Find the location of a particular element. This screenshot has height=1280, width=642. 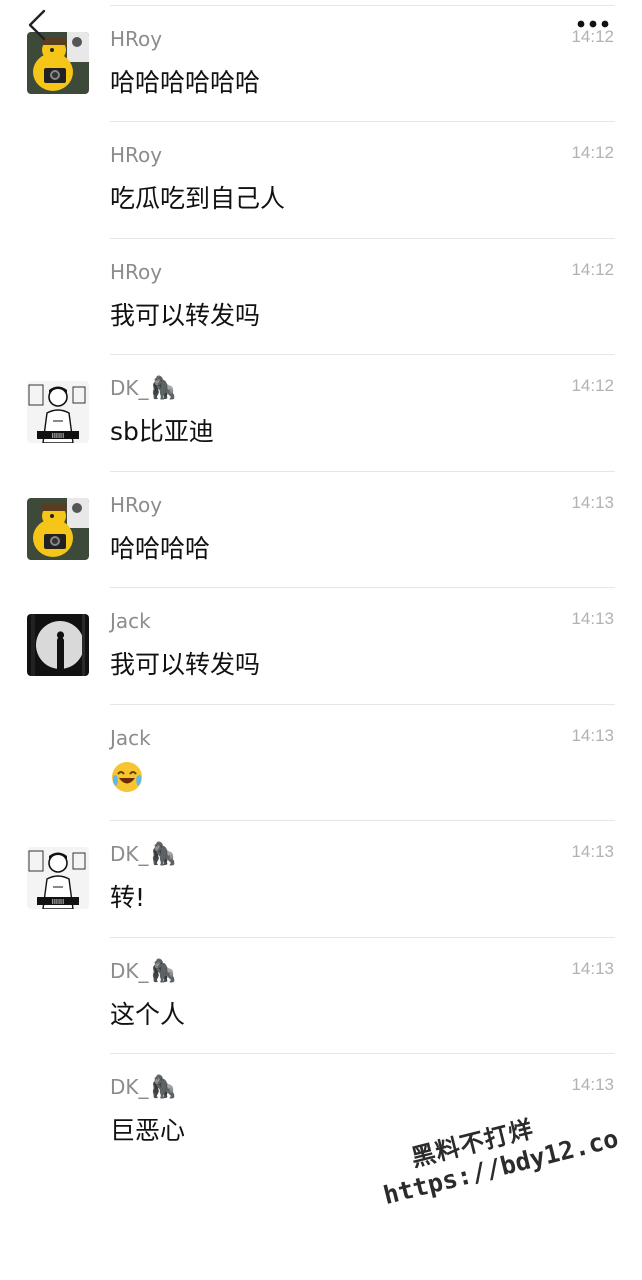

top-bar is located at coordinates (321, 30).